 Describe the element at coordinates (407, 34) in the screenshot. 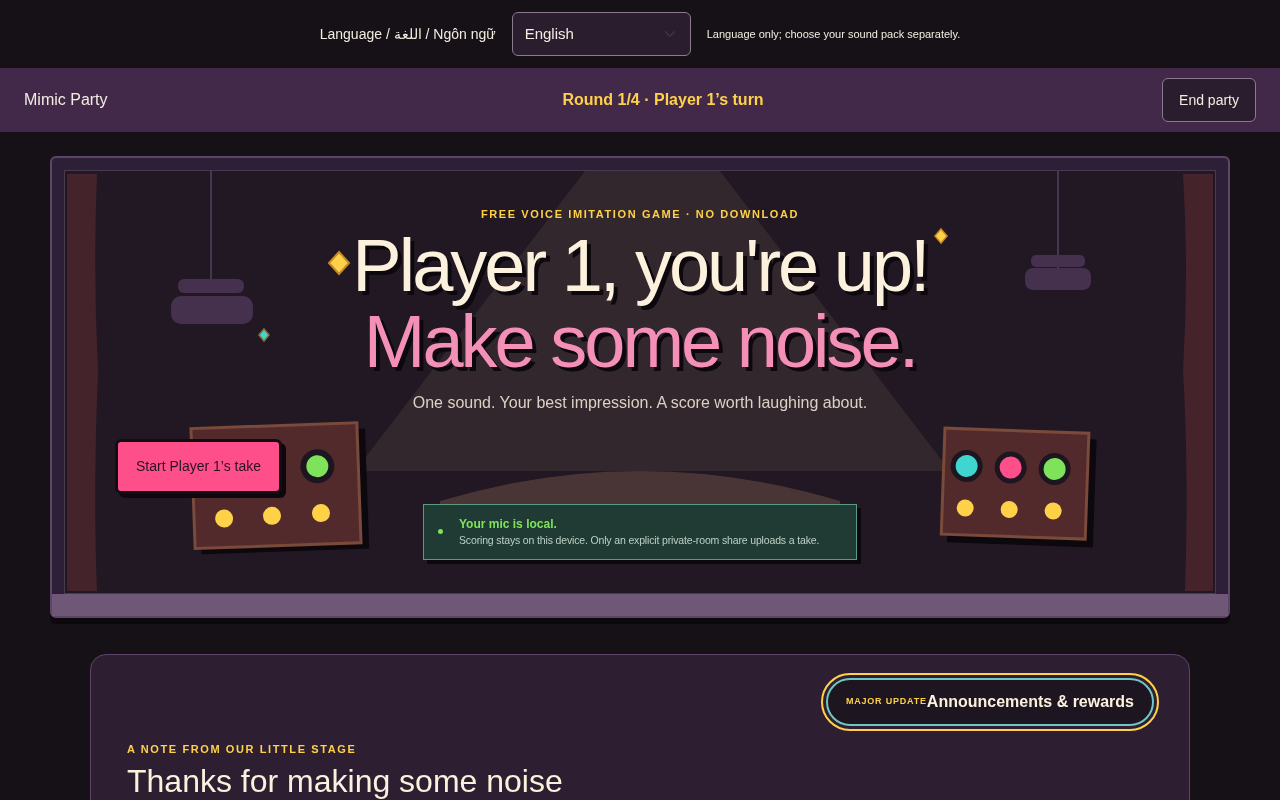

I see `language-label: Language / اللغة / Ngôn ngữ` at that location.